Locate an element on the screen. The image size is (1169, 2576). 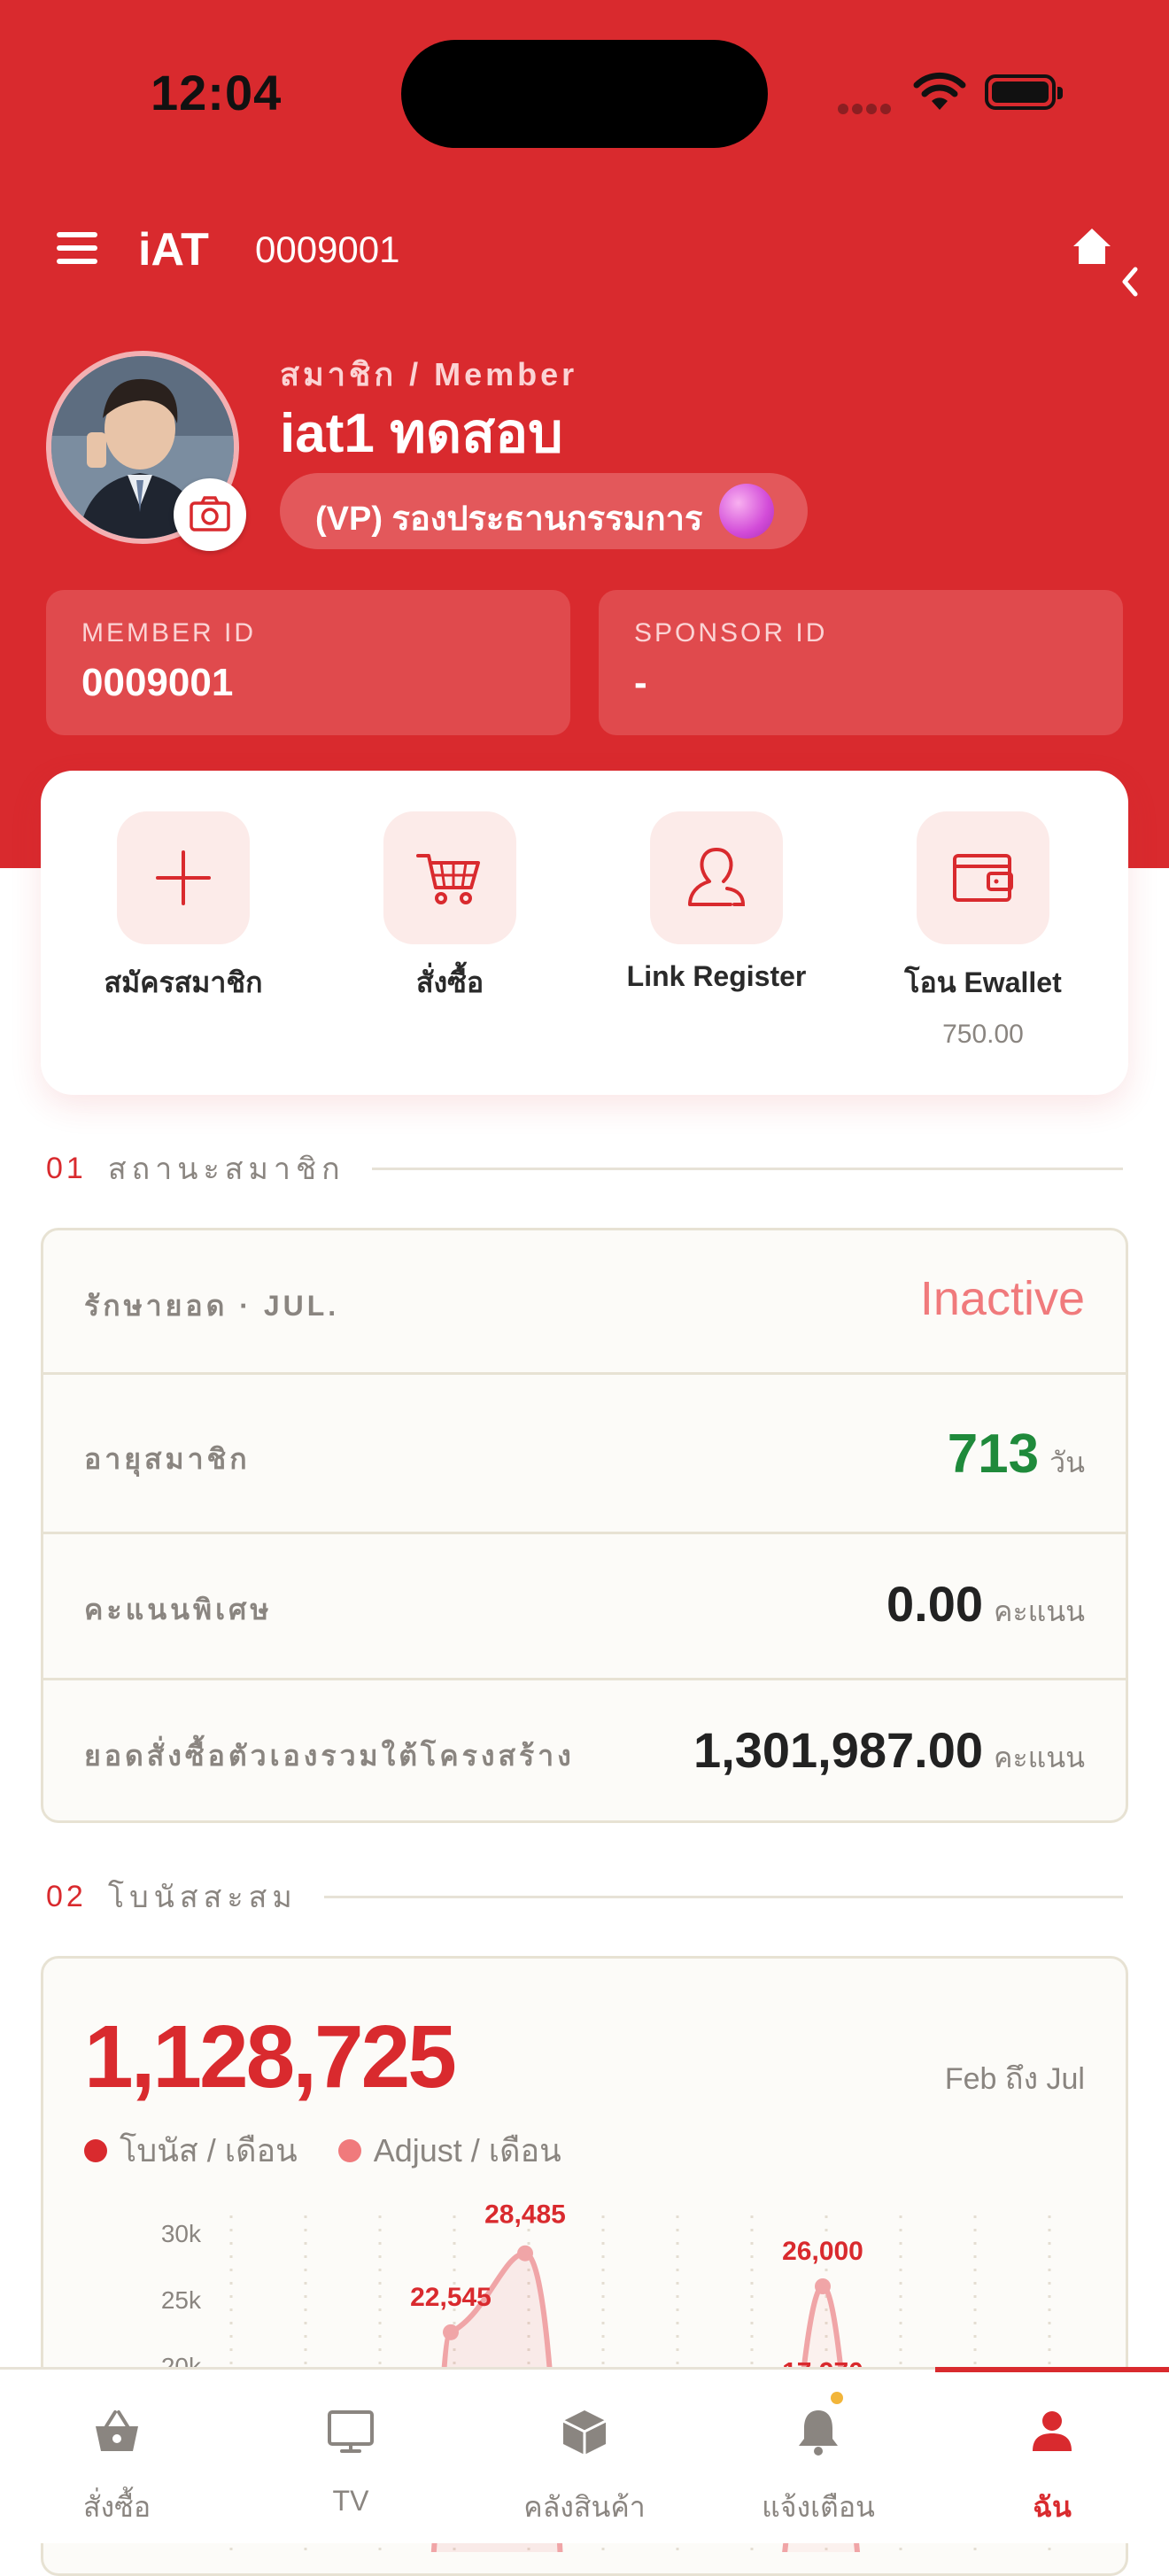
row-value: Inactive is located at coordinates (1002, 1298).